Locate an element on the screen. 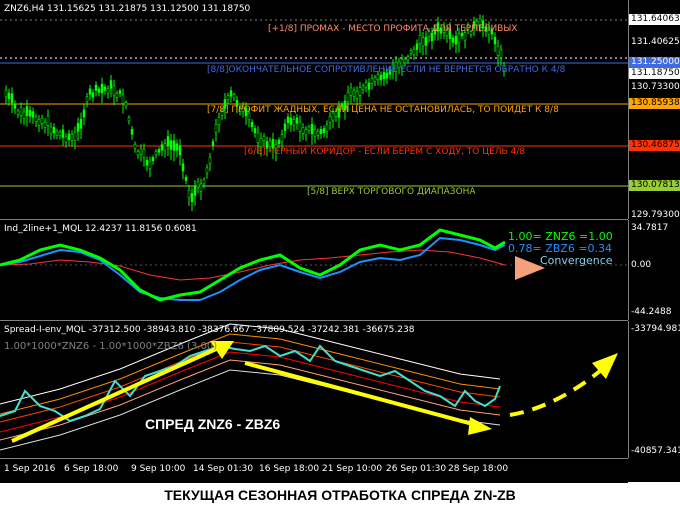 The height and width of the screenshot is (513, 680). price-tick: 130.73300 is located at coordinates (655, 87).